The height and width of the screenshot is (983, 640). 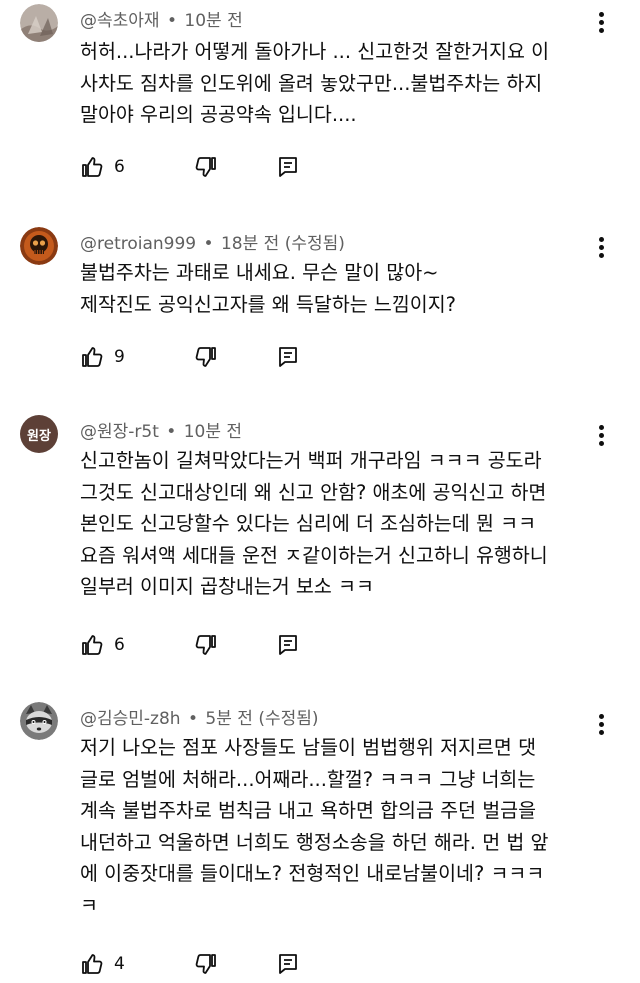 I want to click on comment-time: 18분 전, so click(x=250, y=244).